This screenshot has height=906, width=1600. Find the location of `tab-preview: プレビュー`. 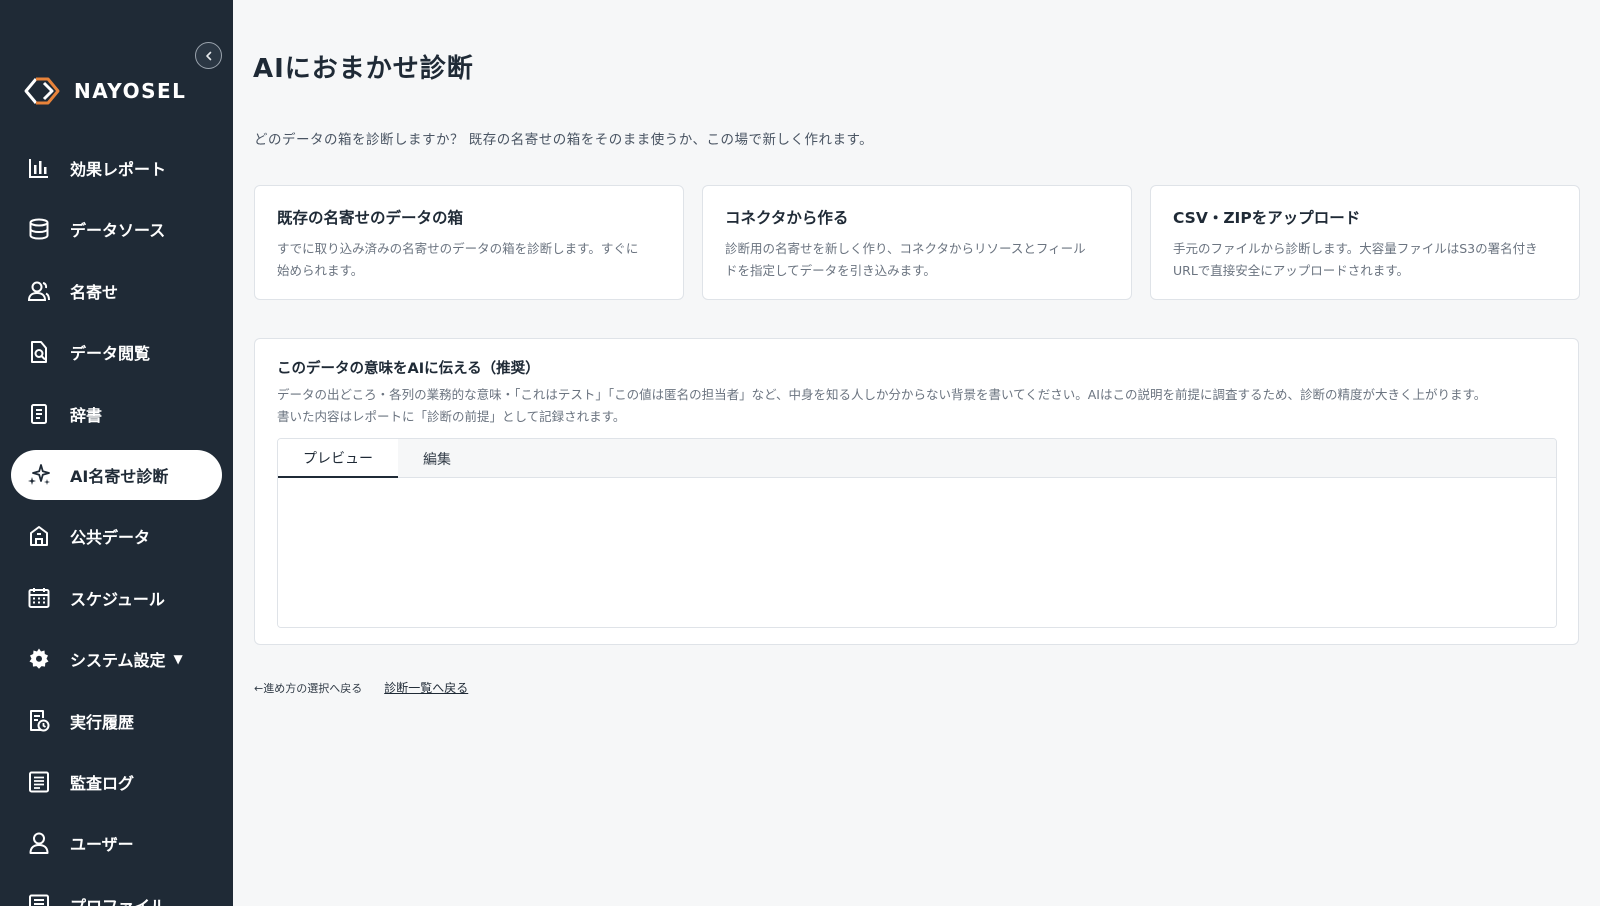

tab-preview: プレビュー is located at coordinates (338, 458).